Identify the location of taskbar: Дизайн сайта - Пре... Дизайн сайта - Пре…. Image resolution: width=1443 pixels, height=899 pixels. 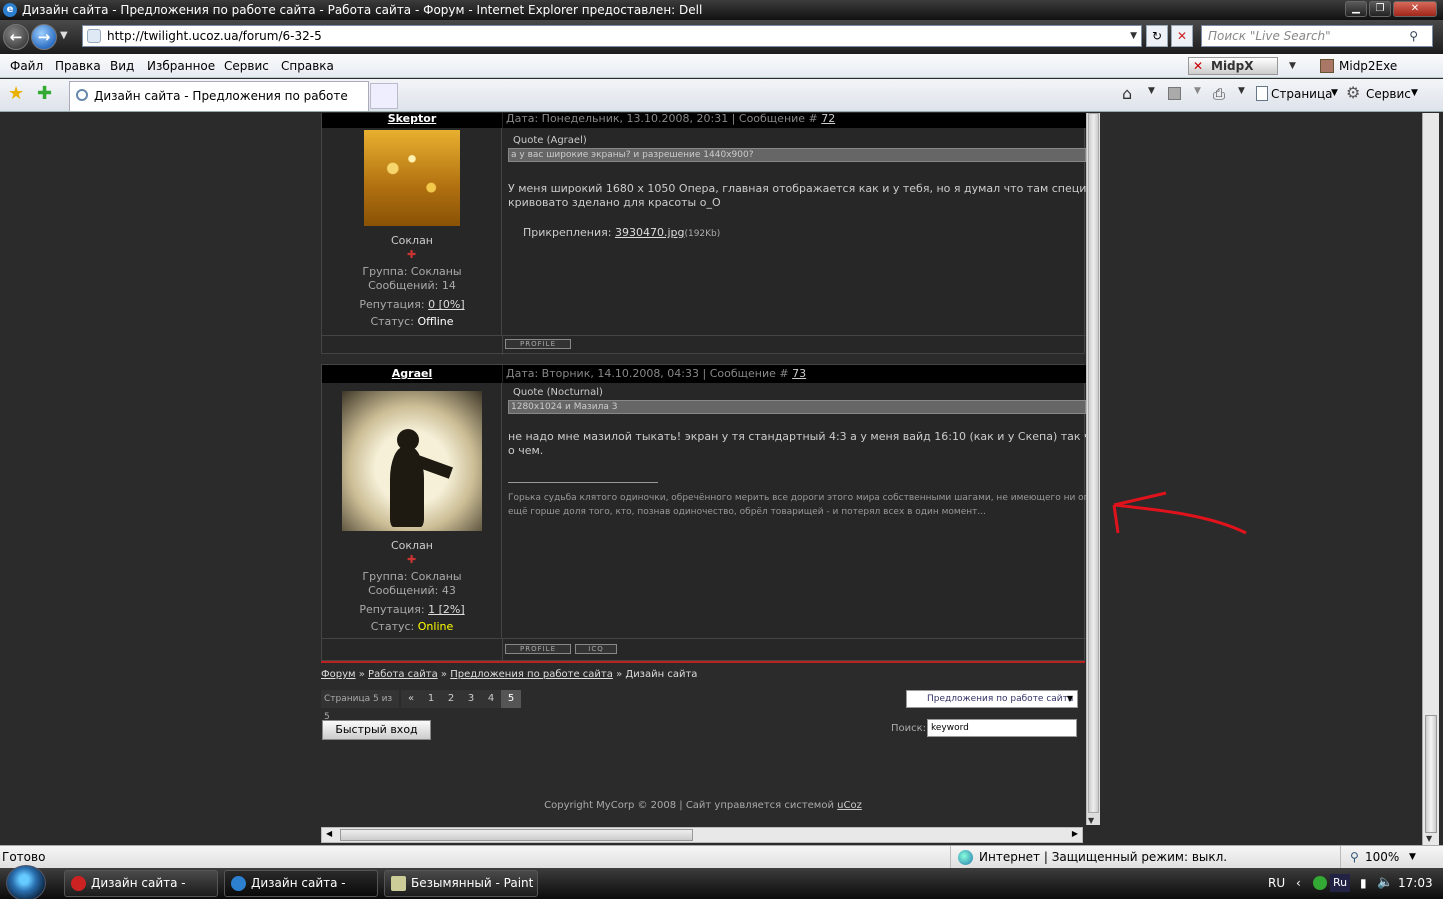
(721, 882).